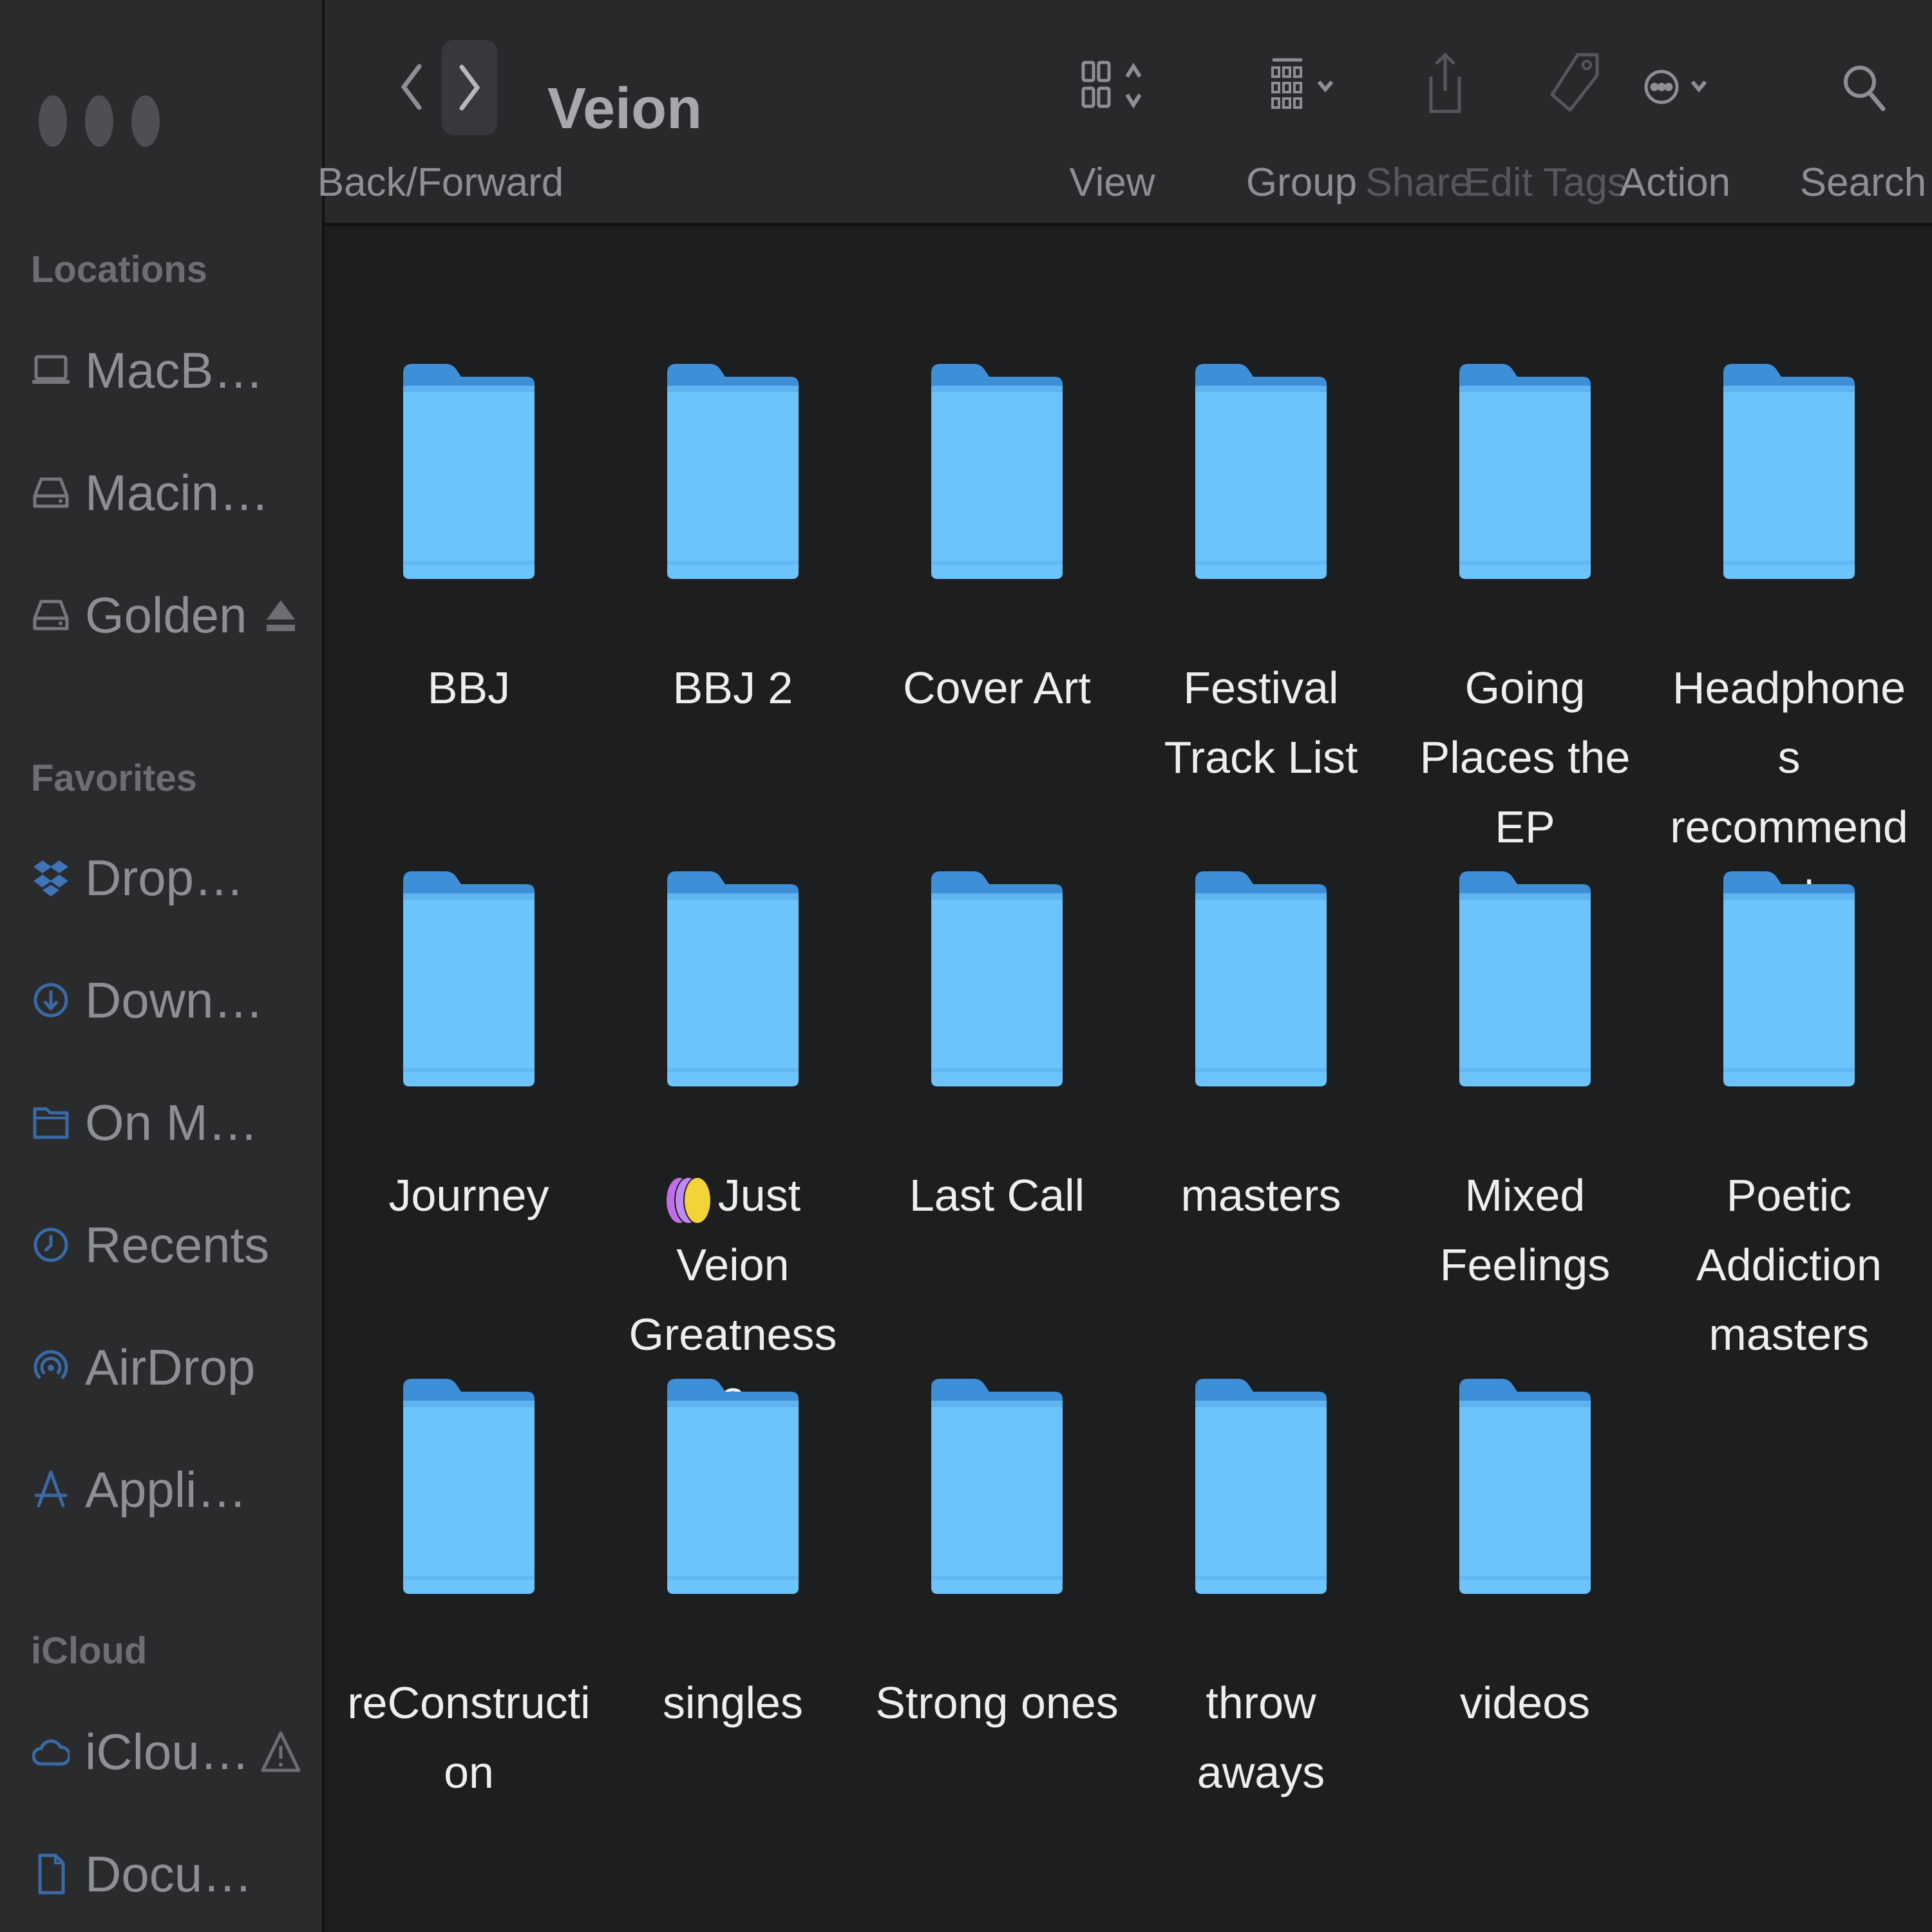 This screenshot has height=1932, width=1932. What do you see at coordinates (178, 1874) in the screenshot?
I see `sidebar-item-label: Documents` at bounding box center [178, 1874].